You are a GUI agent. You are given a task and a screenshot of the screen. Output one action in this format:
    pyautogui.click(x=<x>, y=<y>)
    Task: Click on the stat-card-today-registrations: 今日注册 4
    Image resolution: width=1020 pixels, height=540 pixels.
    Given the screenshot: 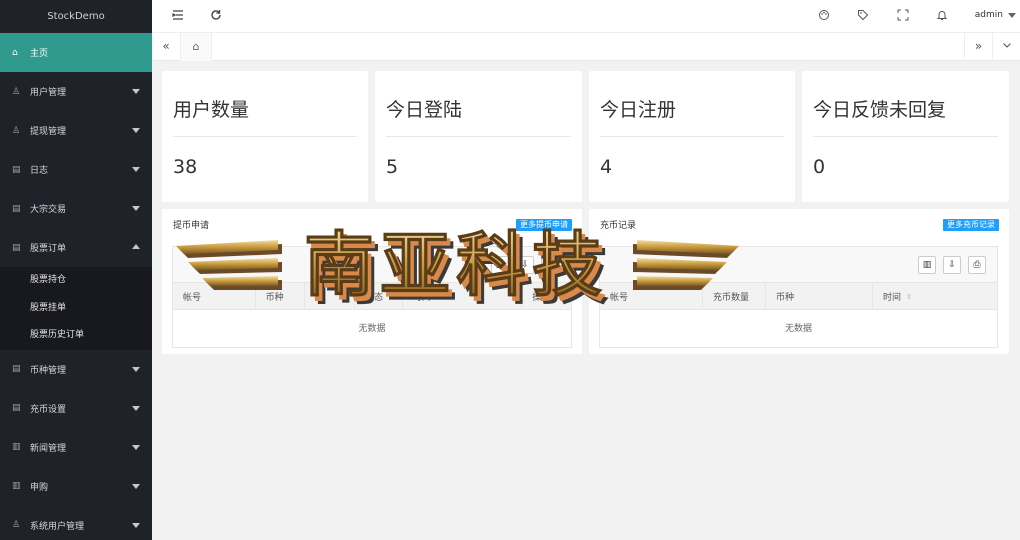 What is the action you would take?
    pyautogui.click(x=692, y=136)
    